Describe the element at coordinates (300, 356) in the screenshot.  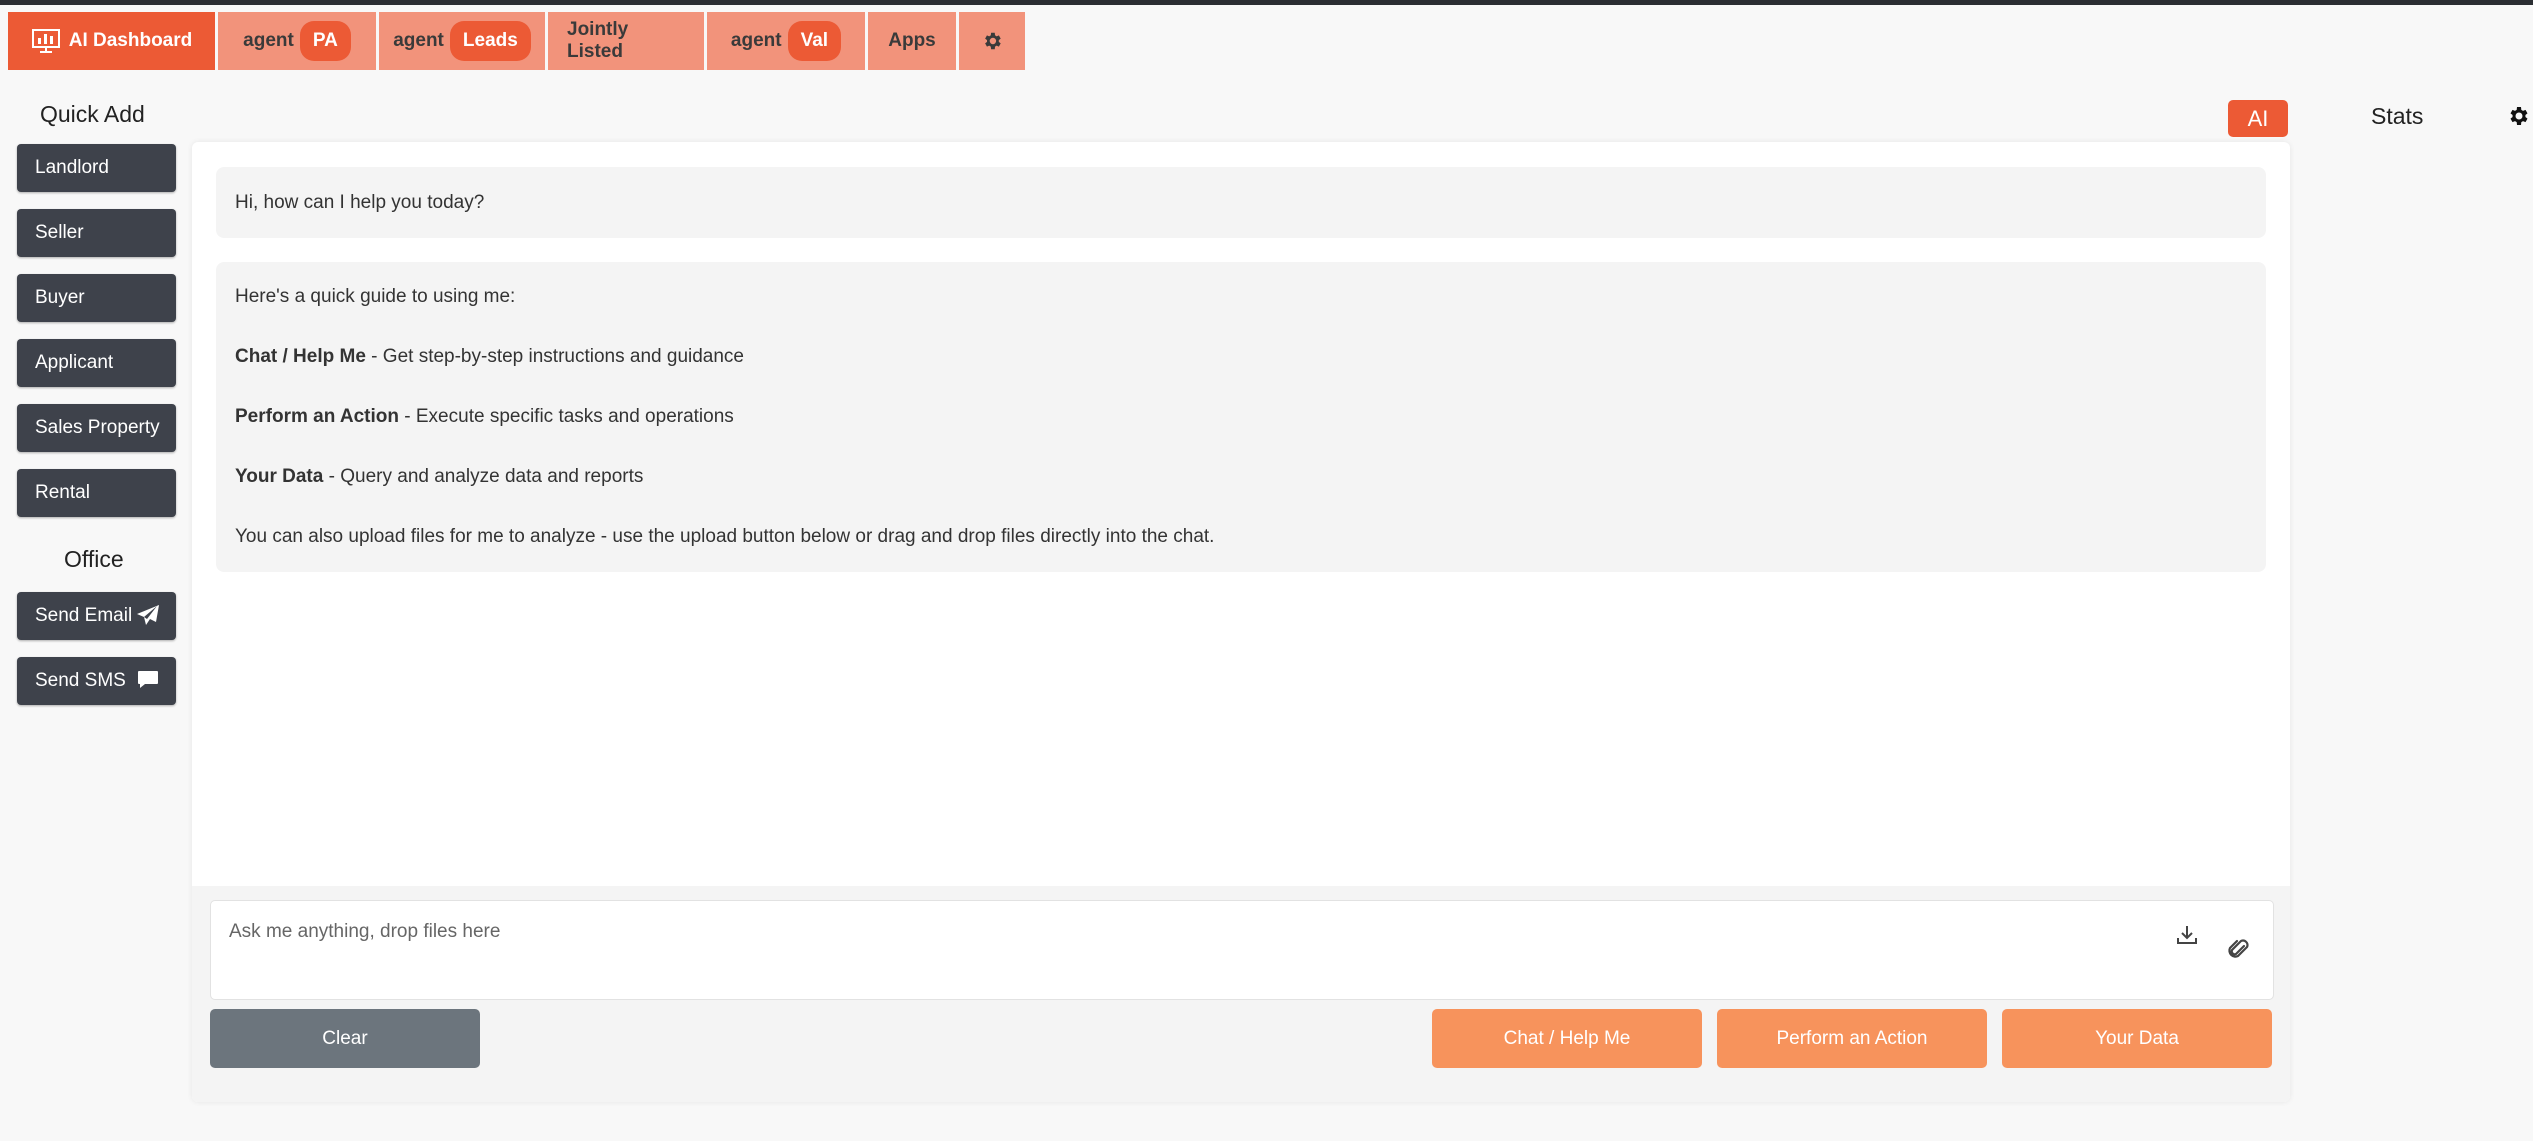
I see `guide-item-title: Chat / Help Me` at that location.